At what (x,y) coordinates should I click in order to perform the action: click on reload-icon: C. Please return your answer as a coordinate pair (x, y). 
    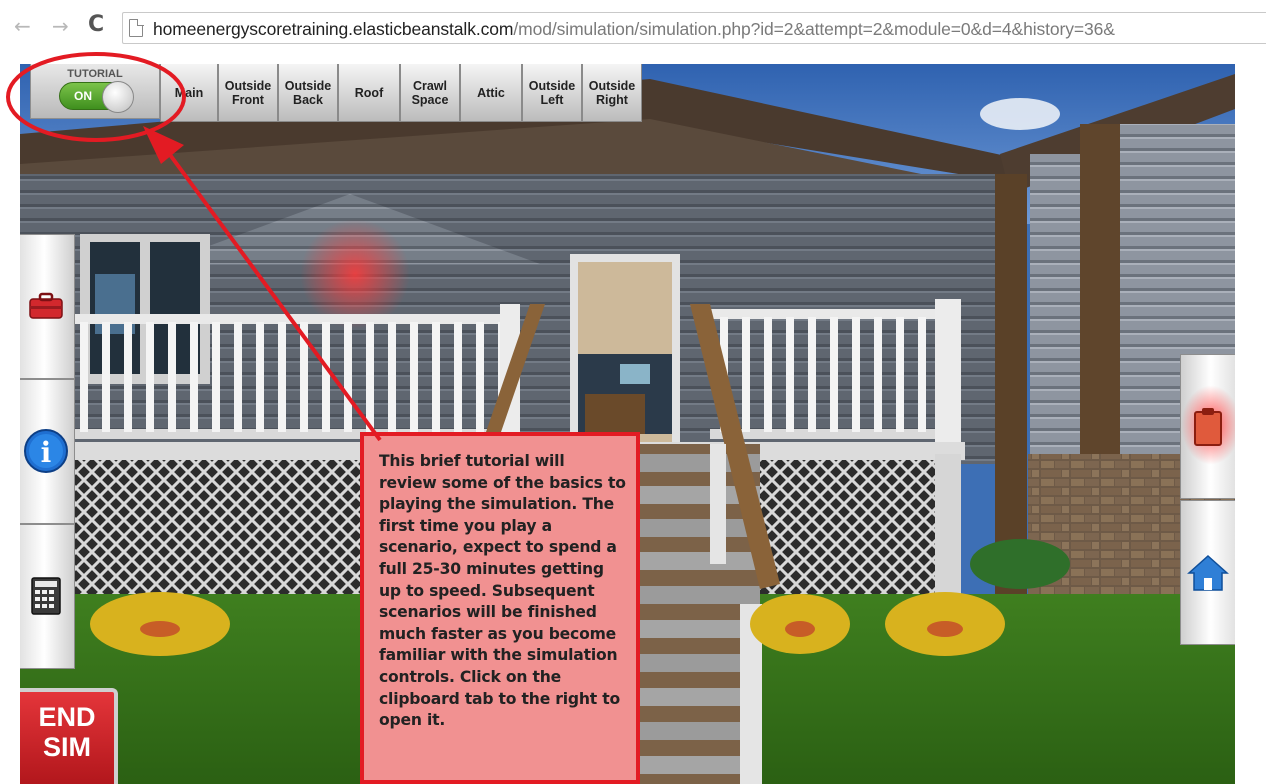
    Looking at the image, I should click on (96, 24).